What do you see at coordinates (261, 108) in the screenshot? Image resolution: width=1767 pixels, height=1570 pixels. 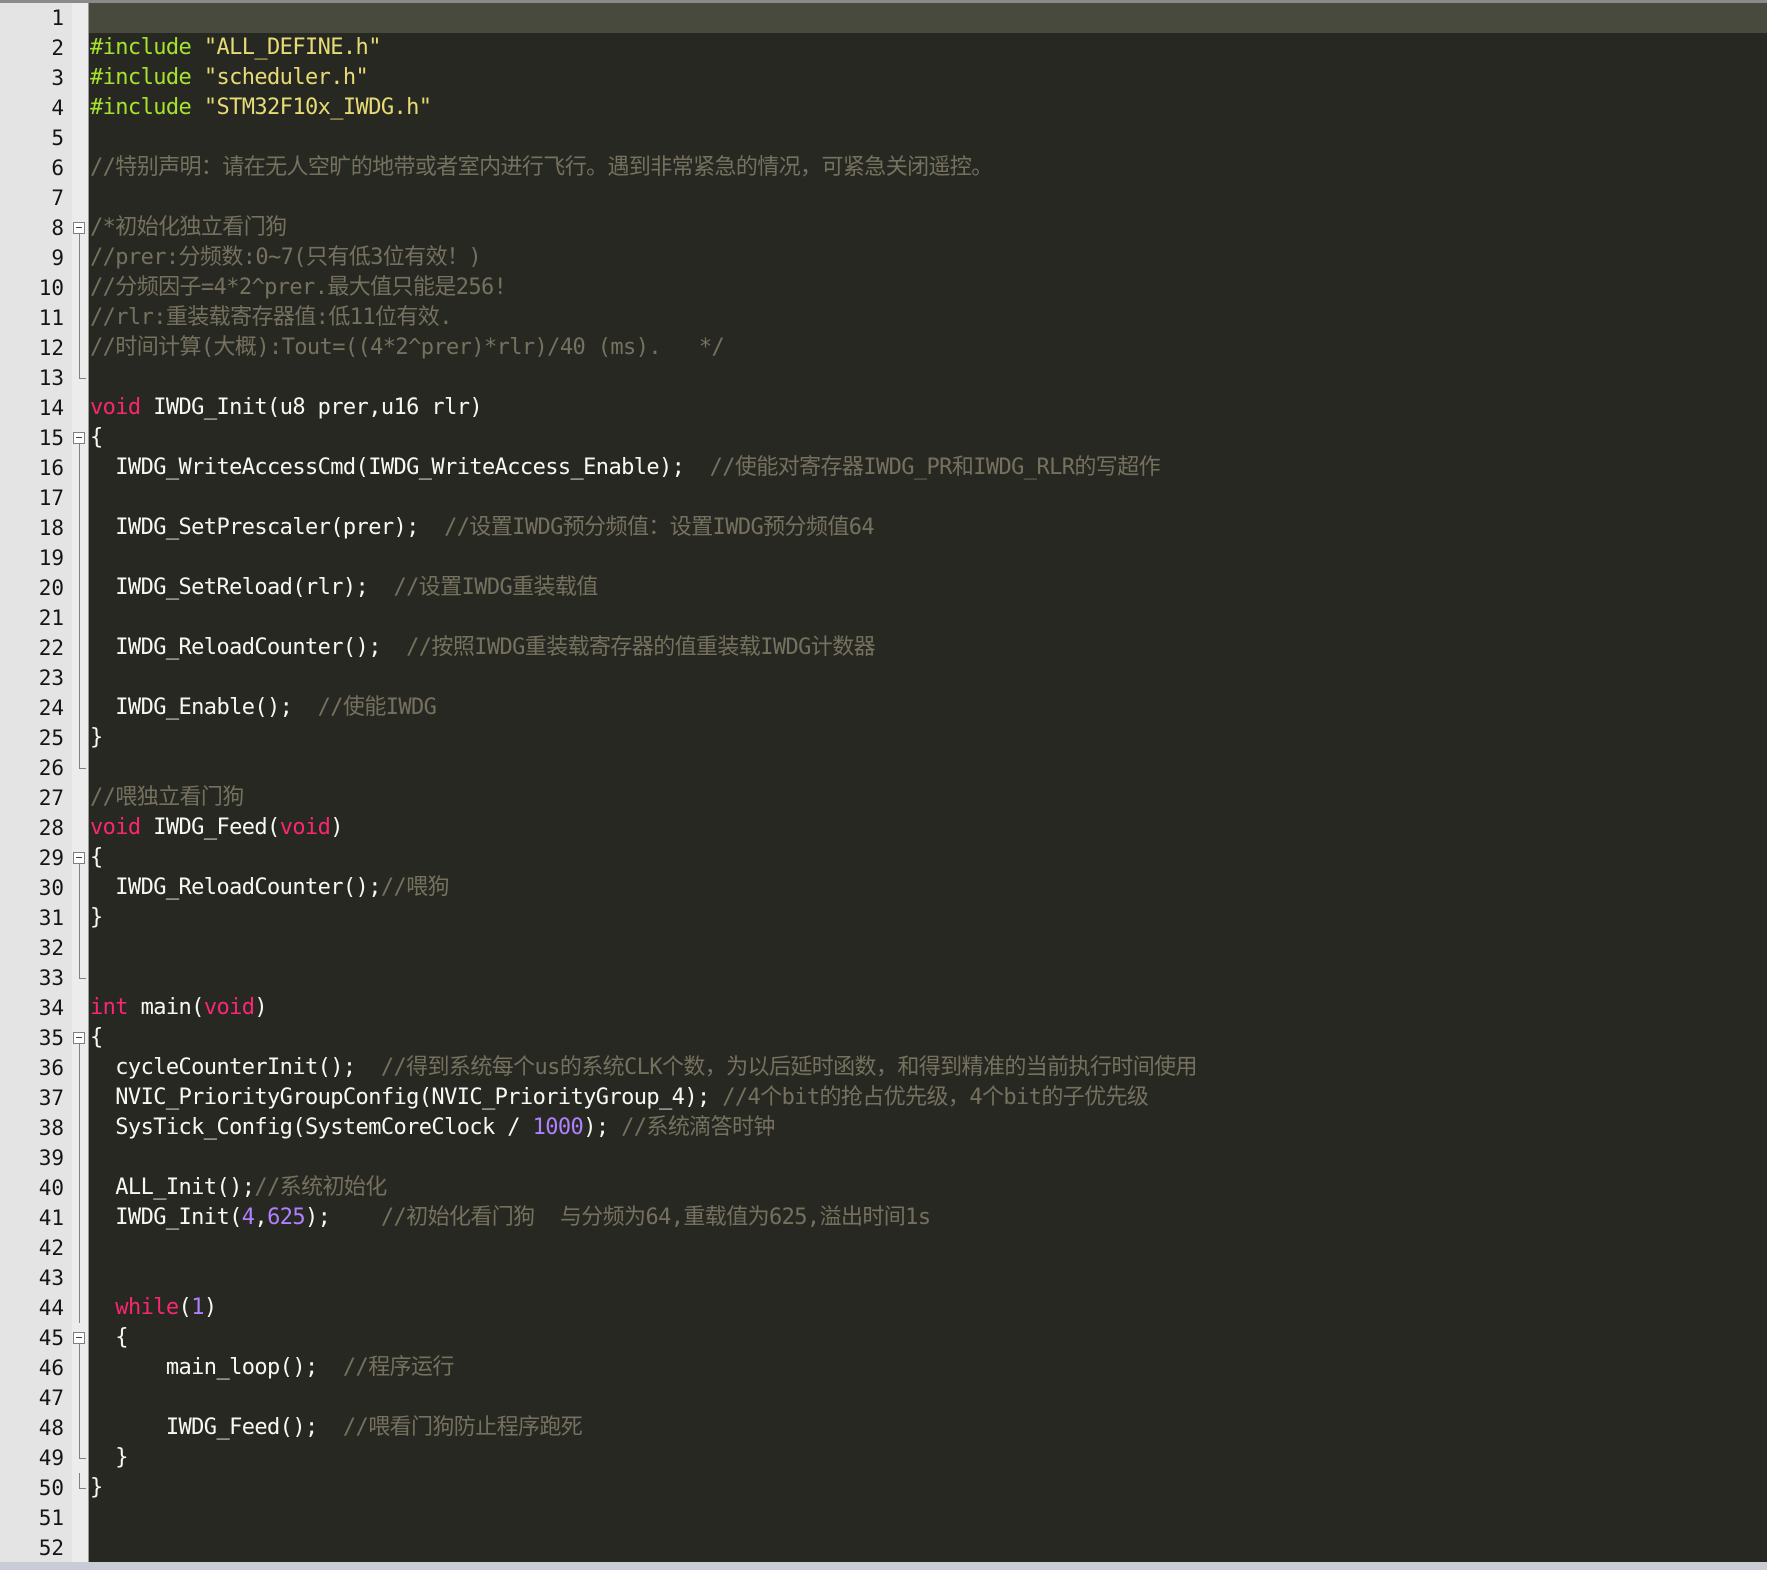 I see `code-text: #include "STM32F10x_IWDG.h"` at bounding box center [261, 108].